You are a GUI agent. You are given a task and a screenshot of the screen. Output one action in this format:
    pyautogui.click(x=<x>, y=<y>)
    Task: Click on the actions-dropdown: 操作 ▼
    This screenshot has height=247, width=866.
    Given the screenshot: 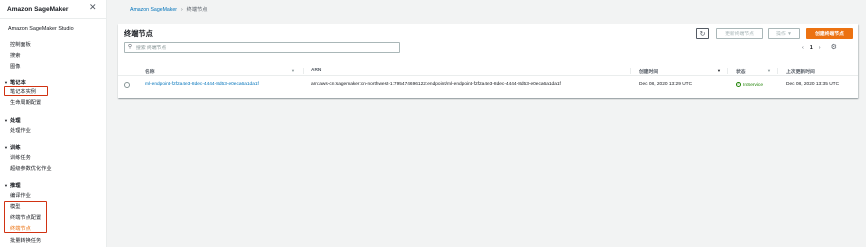 What is the action you would take?
    pyautogui.click(x=784, y=33)
    